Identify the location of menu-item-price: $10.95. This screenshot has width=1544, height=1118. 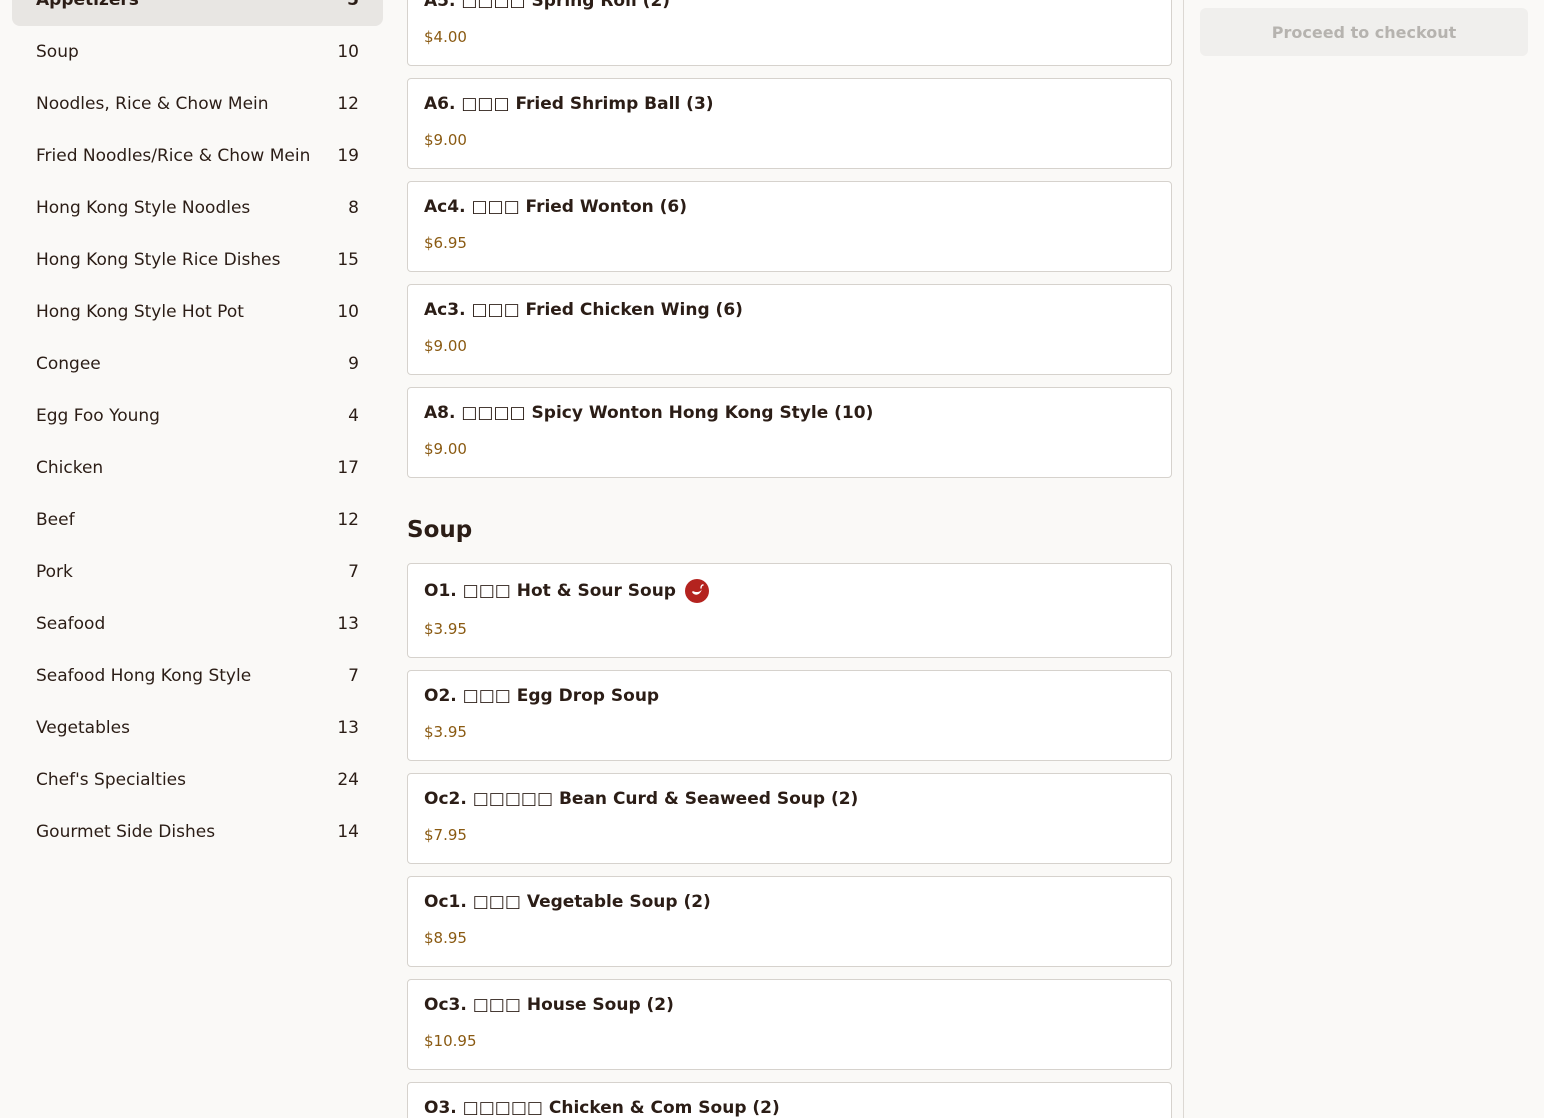
(450, 1041).